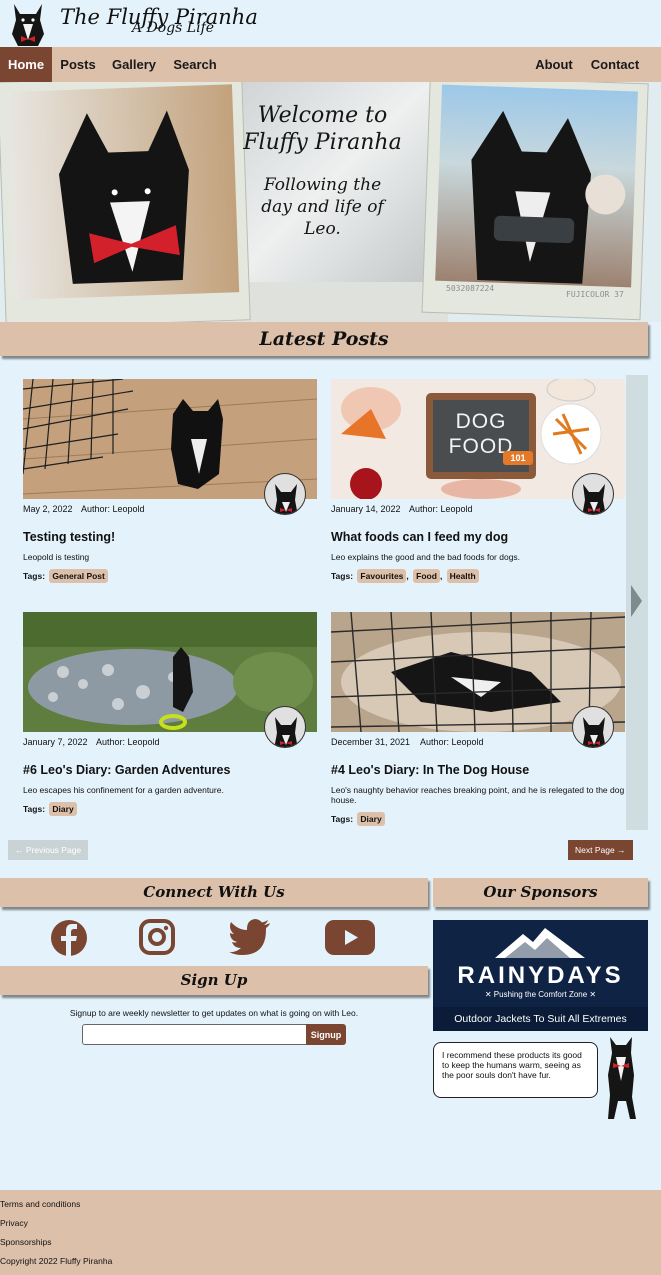 The width and height of the screenshot is (661, 1275). I want to click on post-tags: Tags: Favourites, Food, Health, so click(405, 576).